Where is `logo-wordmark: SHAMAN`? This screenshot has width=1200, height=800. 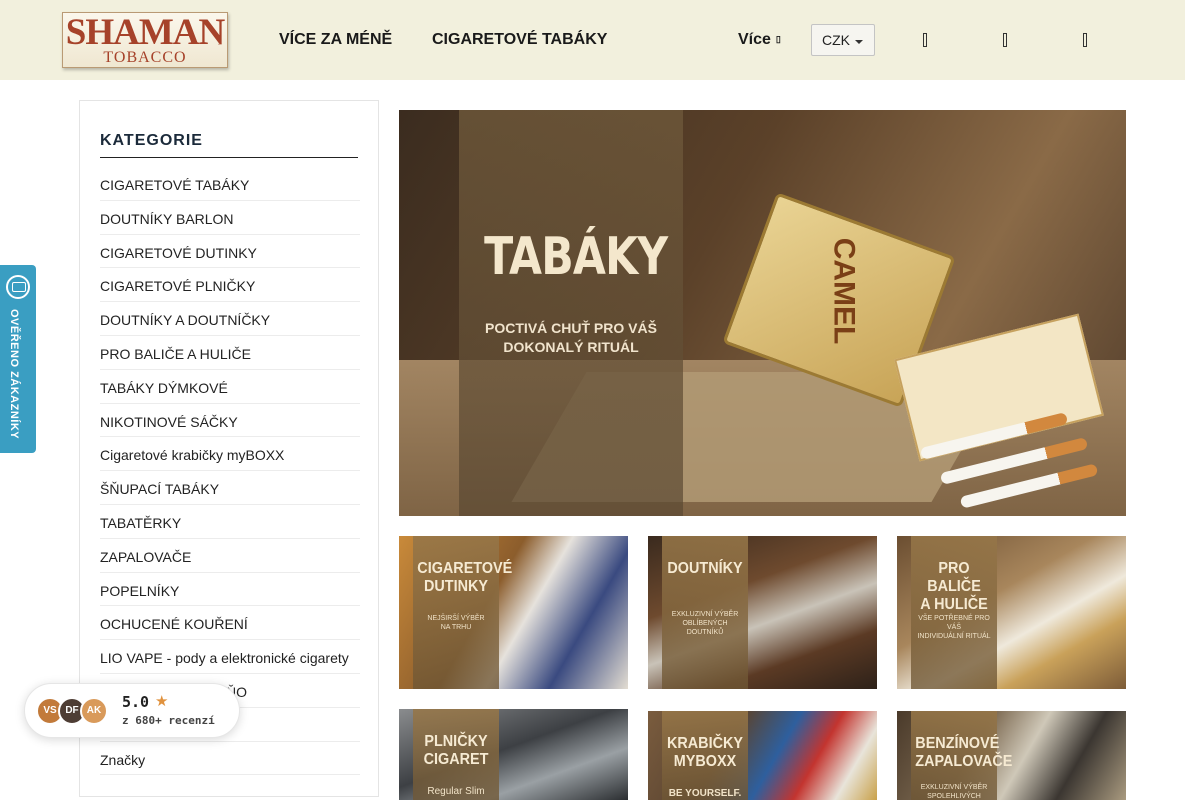 logo-wordmark: SHAMAN is located at coordinates (145, 32).